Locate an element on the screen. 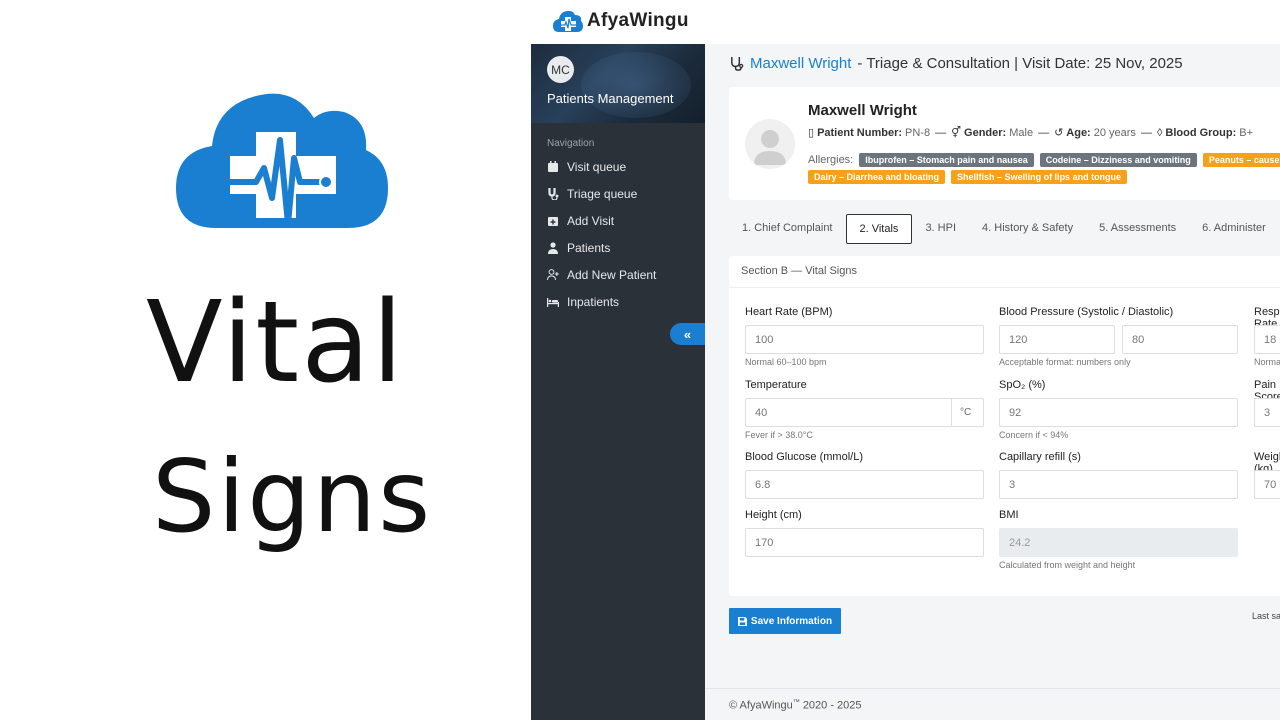 This screenshot has height=720, width=1280. spo2-hint: Concern if < 94% is located at coordinates (1034, 435).